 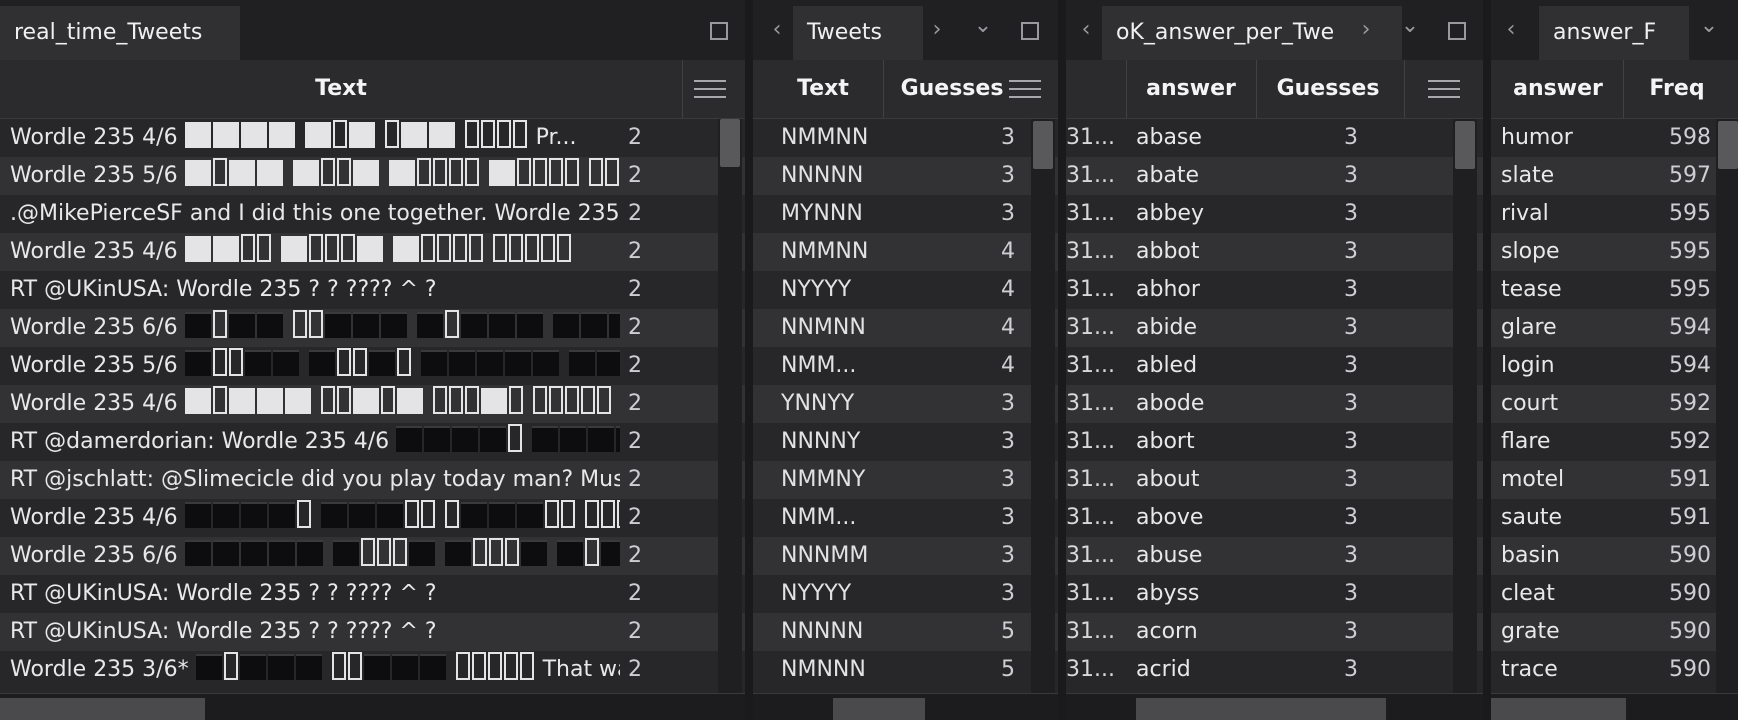 What do you see at coordinates (1274, 290) in the screenshot?
I see `table-row: 31... abhor 3` at bounding box center [1274, 290].